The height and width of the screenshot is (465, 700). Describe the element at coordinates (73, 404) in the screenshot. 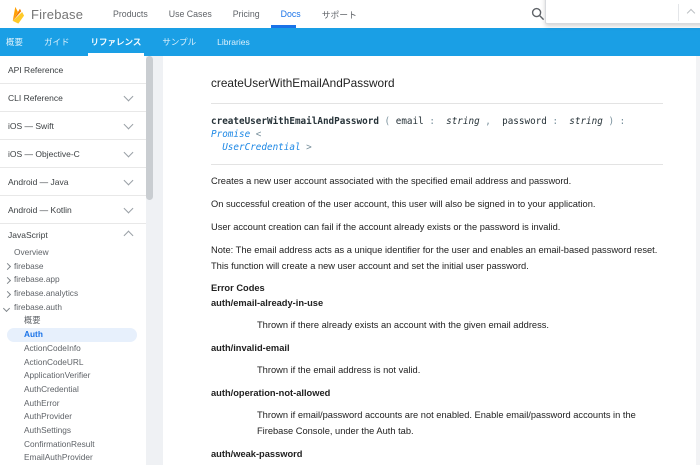

I see `sidebar-subitem-autherror: AuthError` at that location.